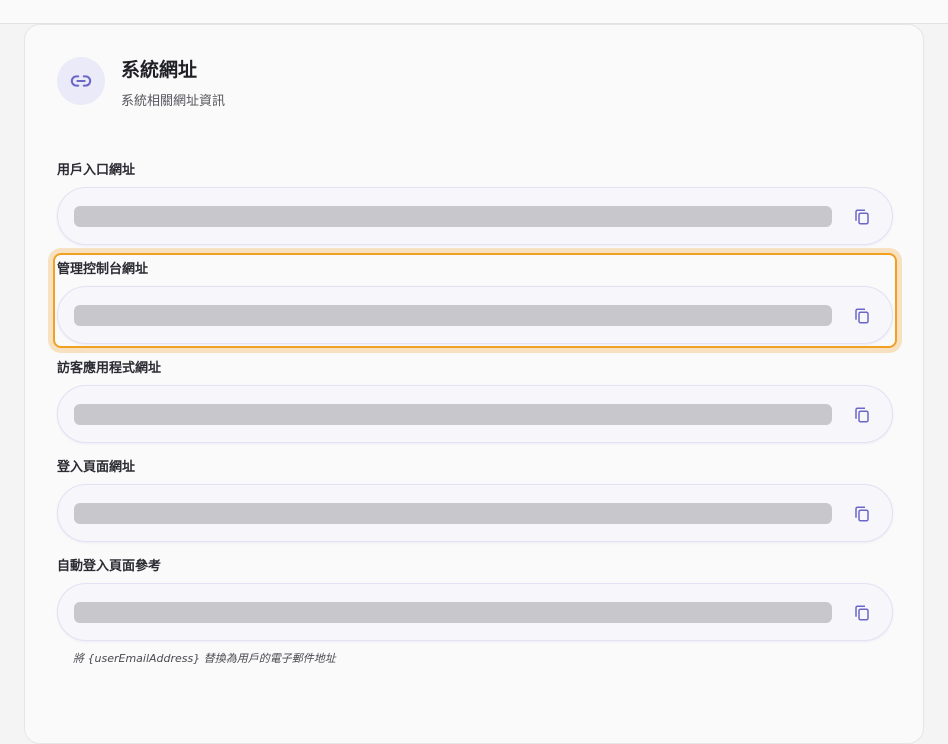 This screenshot has height=744, width=948. I want to click on field-auto-login-ref, so click(475, 612).